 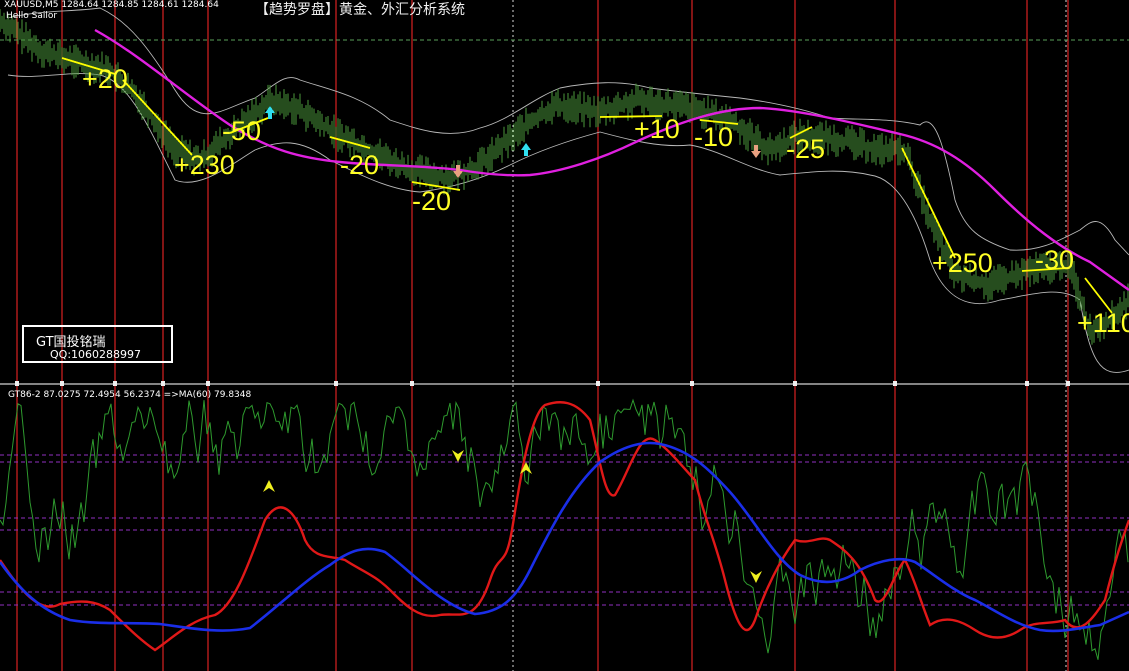 I want to click on trade-label: +110, so click(x=1103, y=323).